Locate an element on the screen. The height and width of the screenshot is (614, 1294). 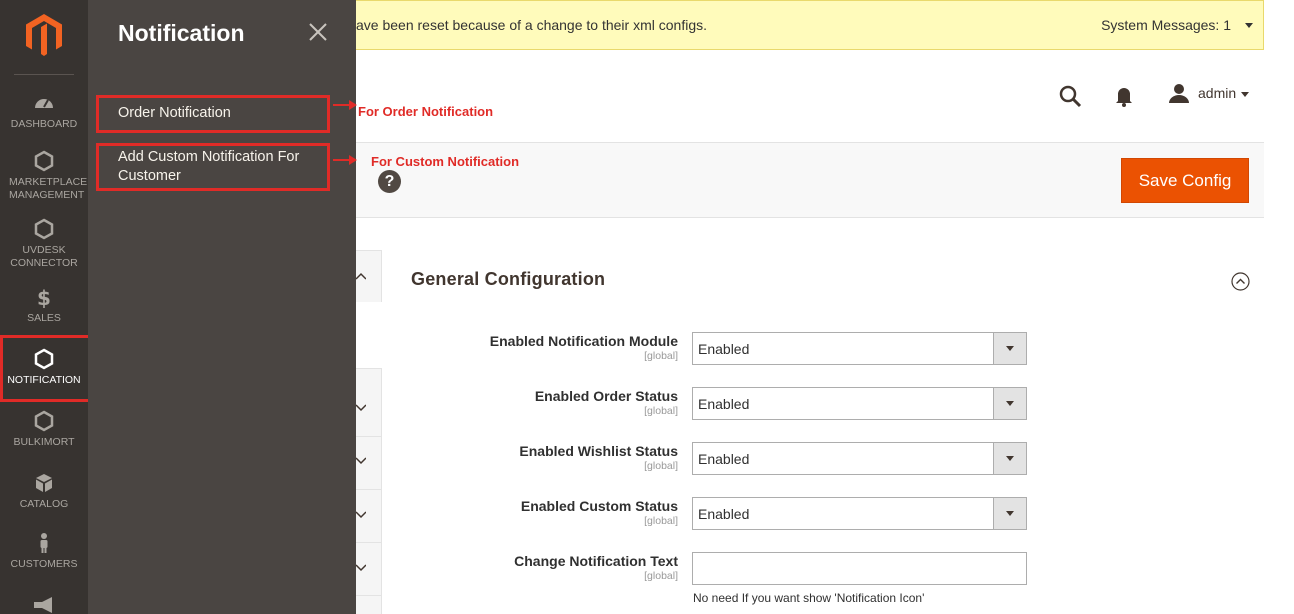
dollar-icon: $ is located at coordinates (44, 297).